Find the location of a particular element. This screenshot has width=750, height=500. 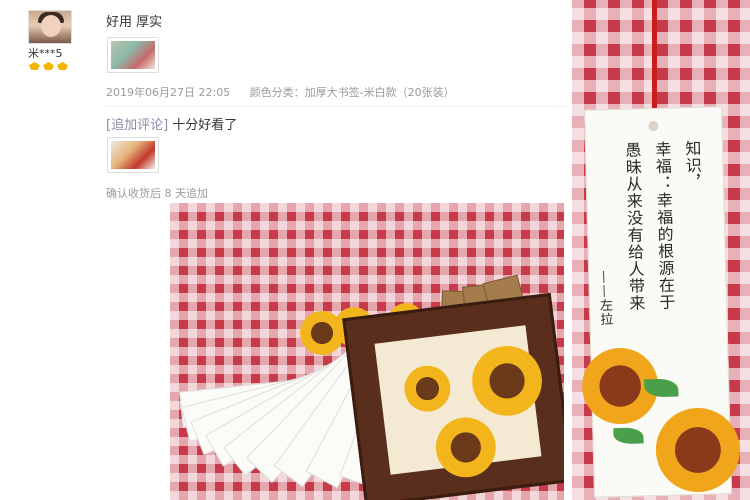

followup-note: 确认收货后 8 天追加 is located at coordinates (157, 193).